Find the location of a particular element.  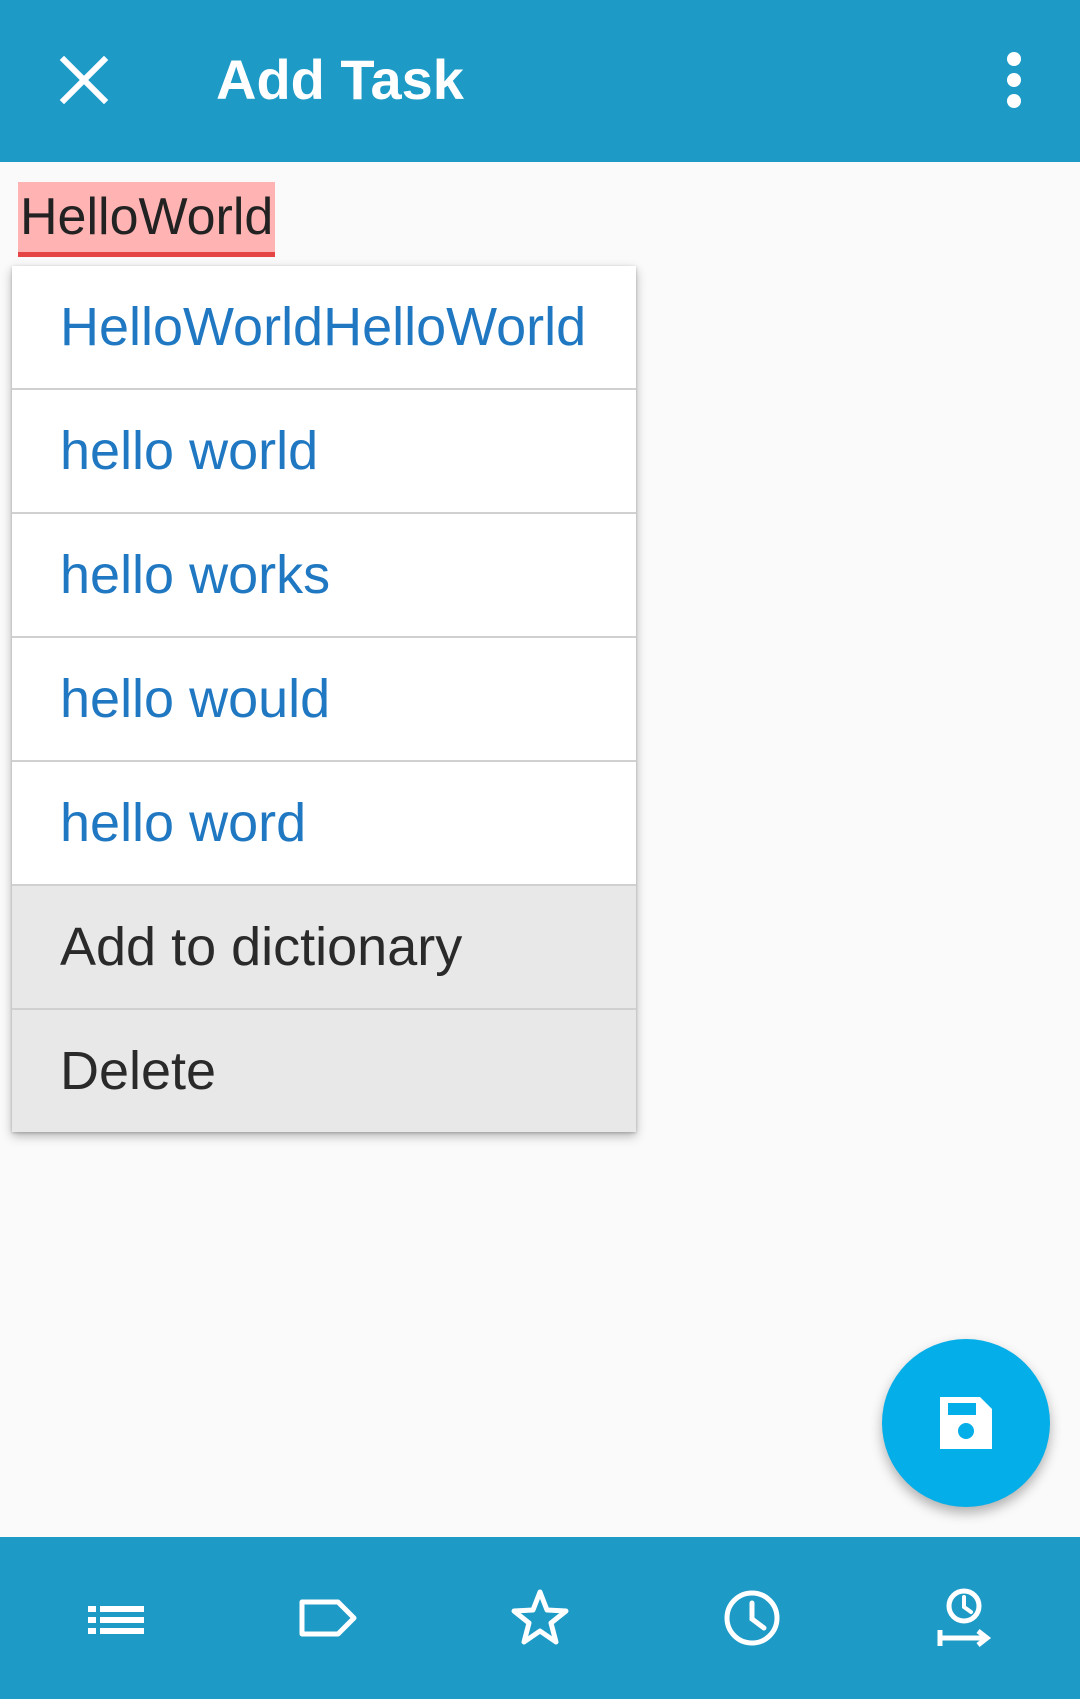

star-icon is located at coordinates (540, 1618).